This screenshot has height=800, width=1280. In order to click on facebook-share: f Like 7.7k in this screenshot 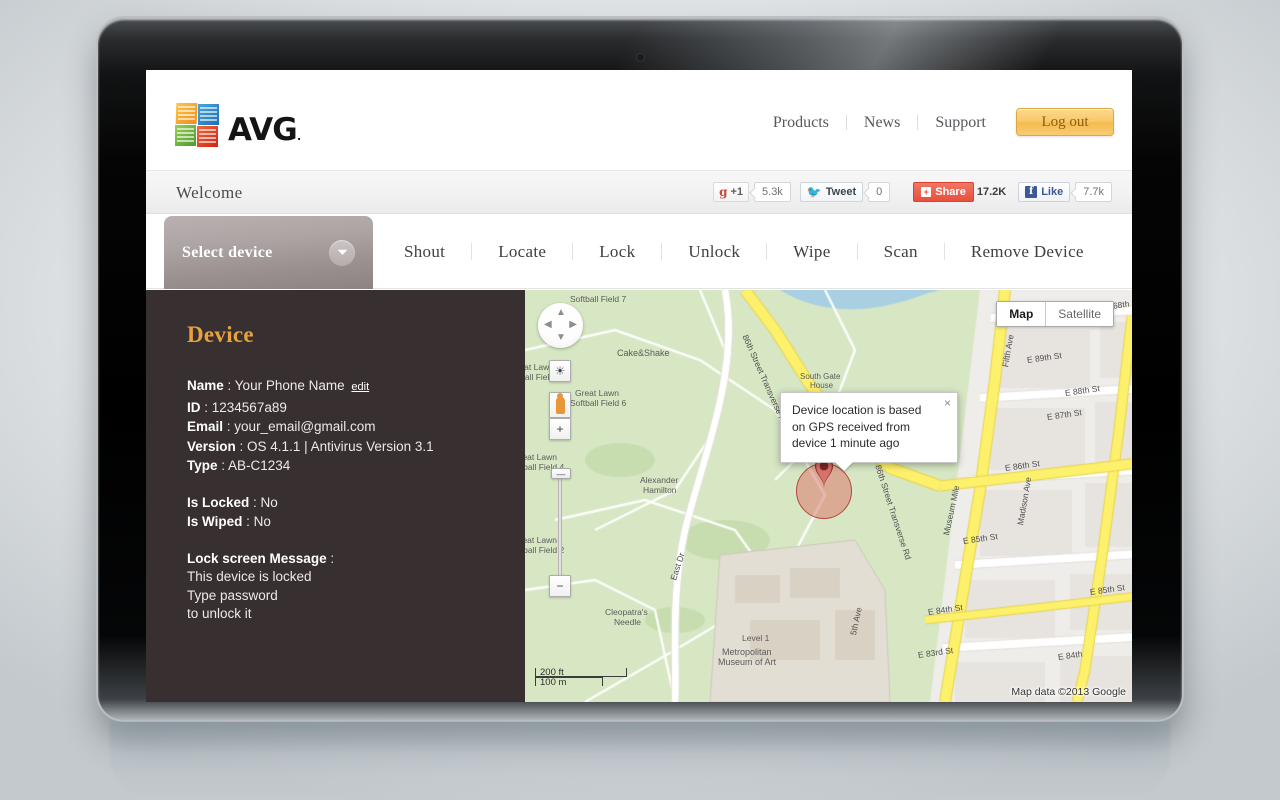, I will do `click(1065, 192)`.